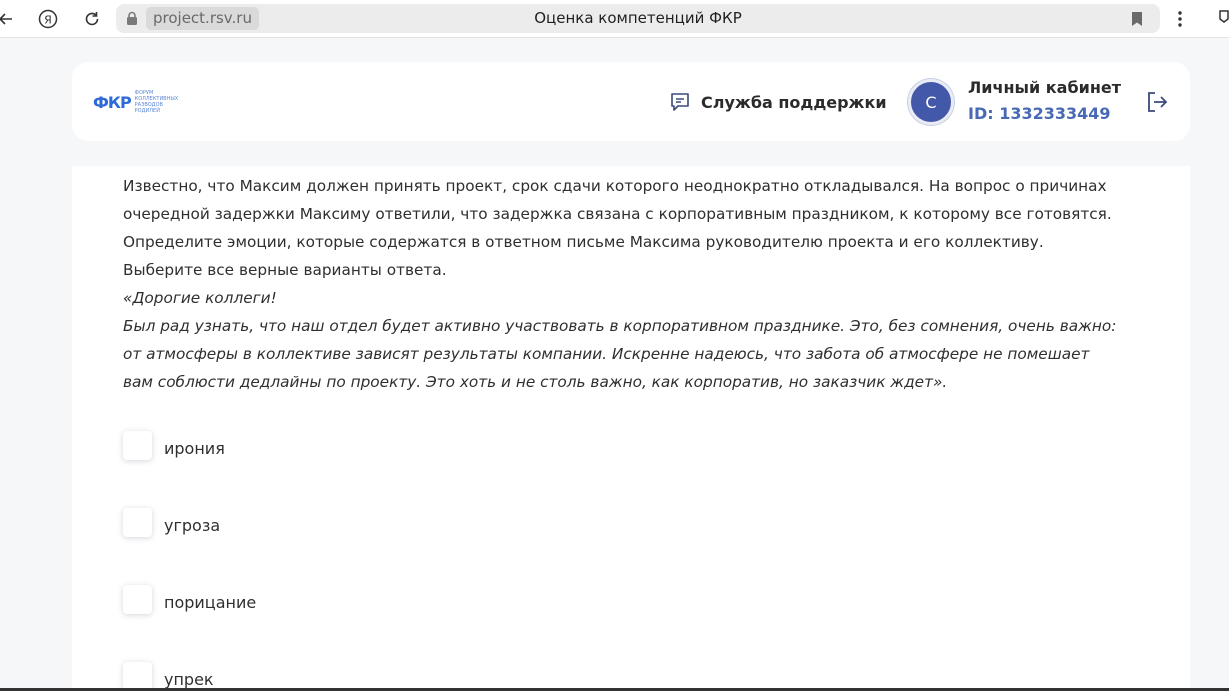  I want to click on menu-icon, so click(1180, 19).